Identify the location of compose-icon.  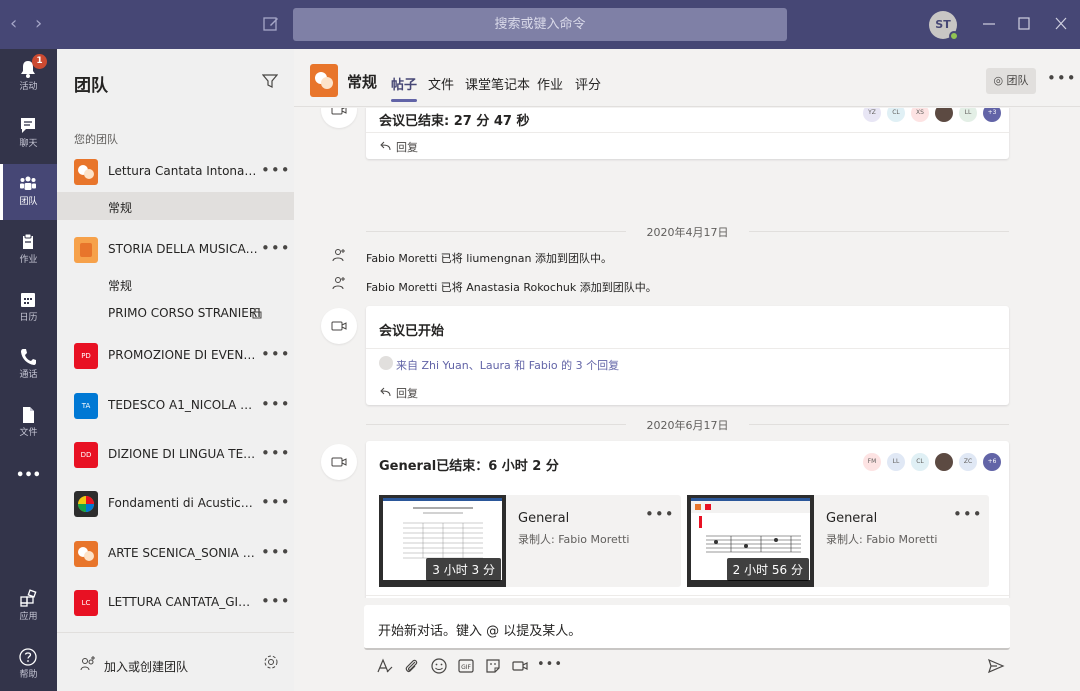
(271, 24).